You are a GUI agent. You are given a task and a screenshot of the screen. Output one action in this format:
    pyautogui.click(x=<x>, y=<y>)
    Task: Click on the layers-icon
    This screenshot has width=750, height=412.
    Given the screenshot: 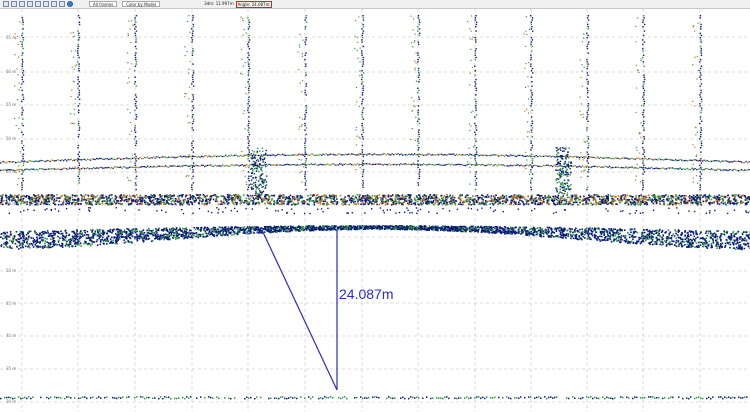 What is the action you would take?
    pyautogui.click(x=54, y=4)
    